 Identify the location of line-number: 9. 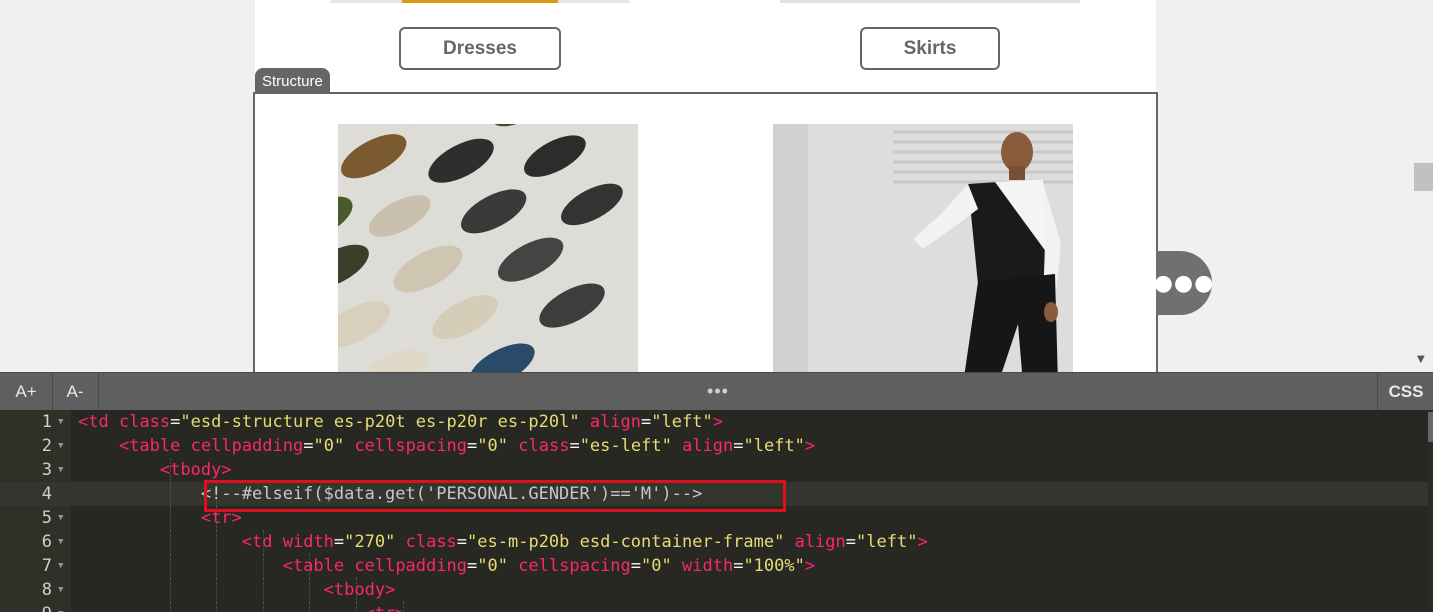
(26, 607).